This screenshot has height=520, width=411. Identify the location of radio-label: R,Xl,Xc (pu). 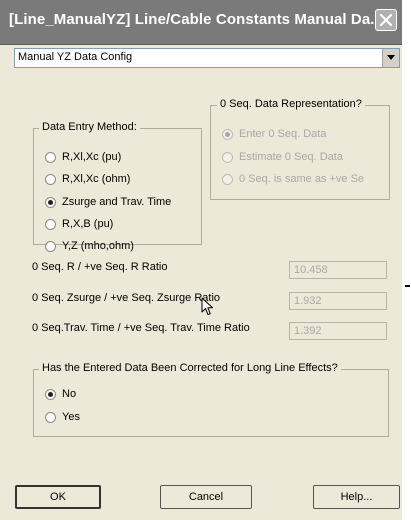
(92, 157).